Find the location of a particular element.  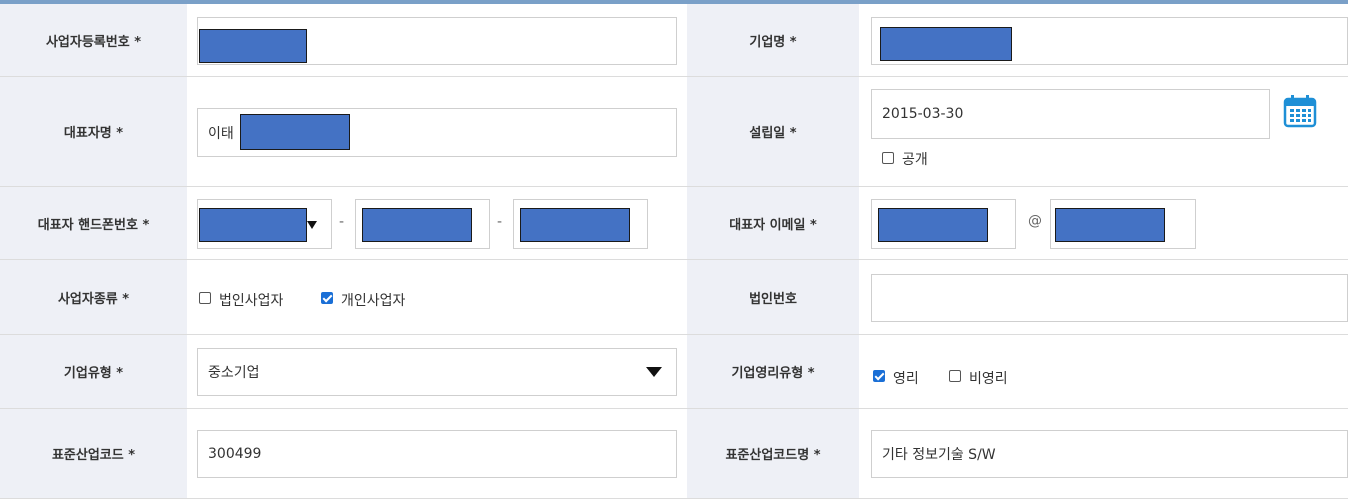

row-biz-reg: 사업자등록번호 * 기업명 * is located at coordinates (674, 40).